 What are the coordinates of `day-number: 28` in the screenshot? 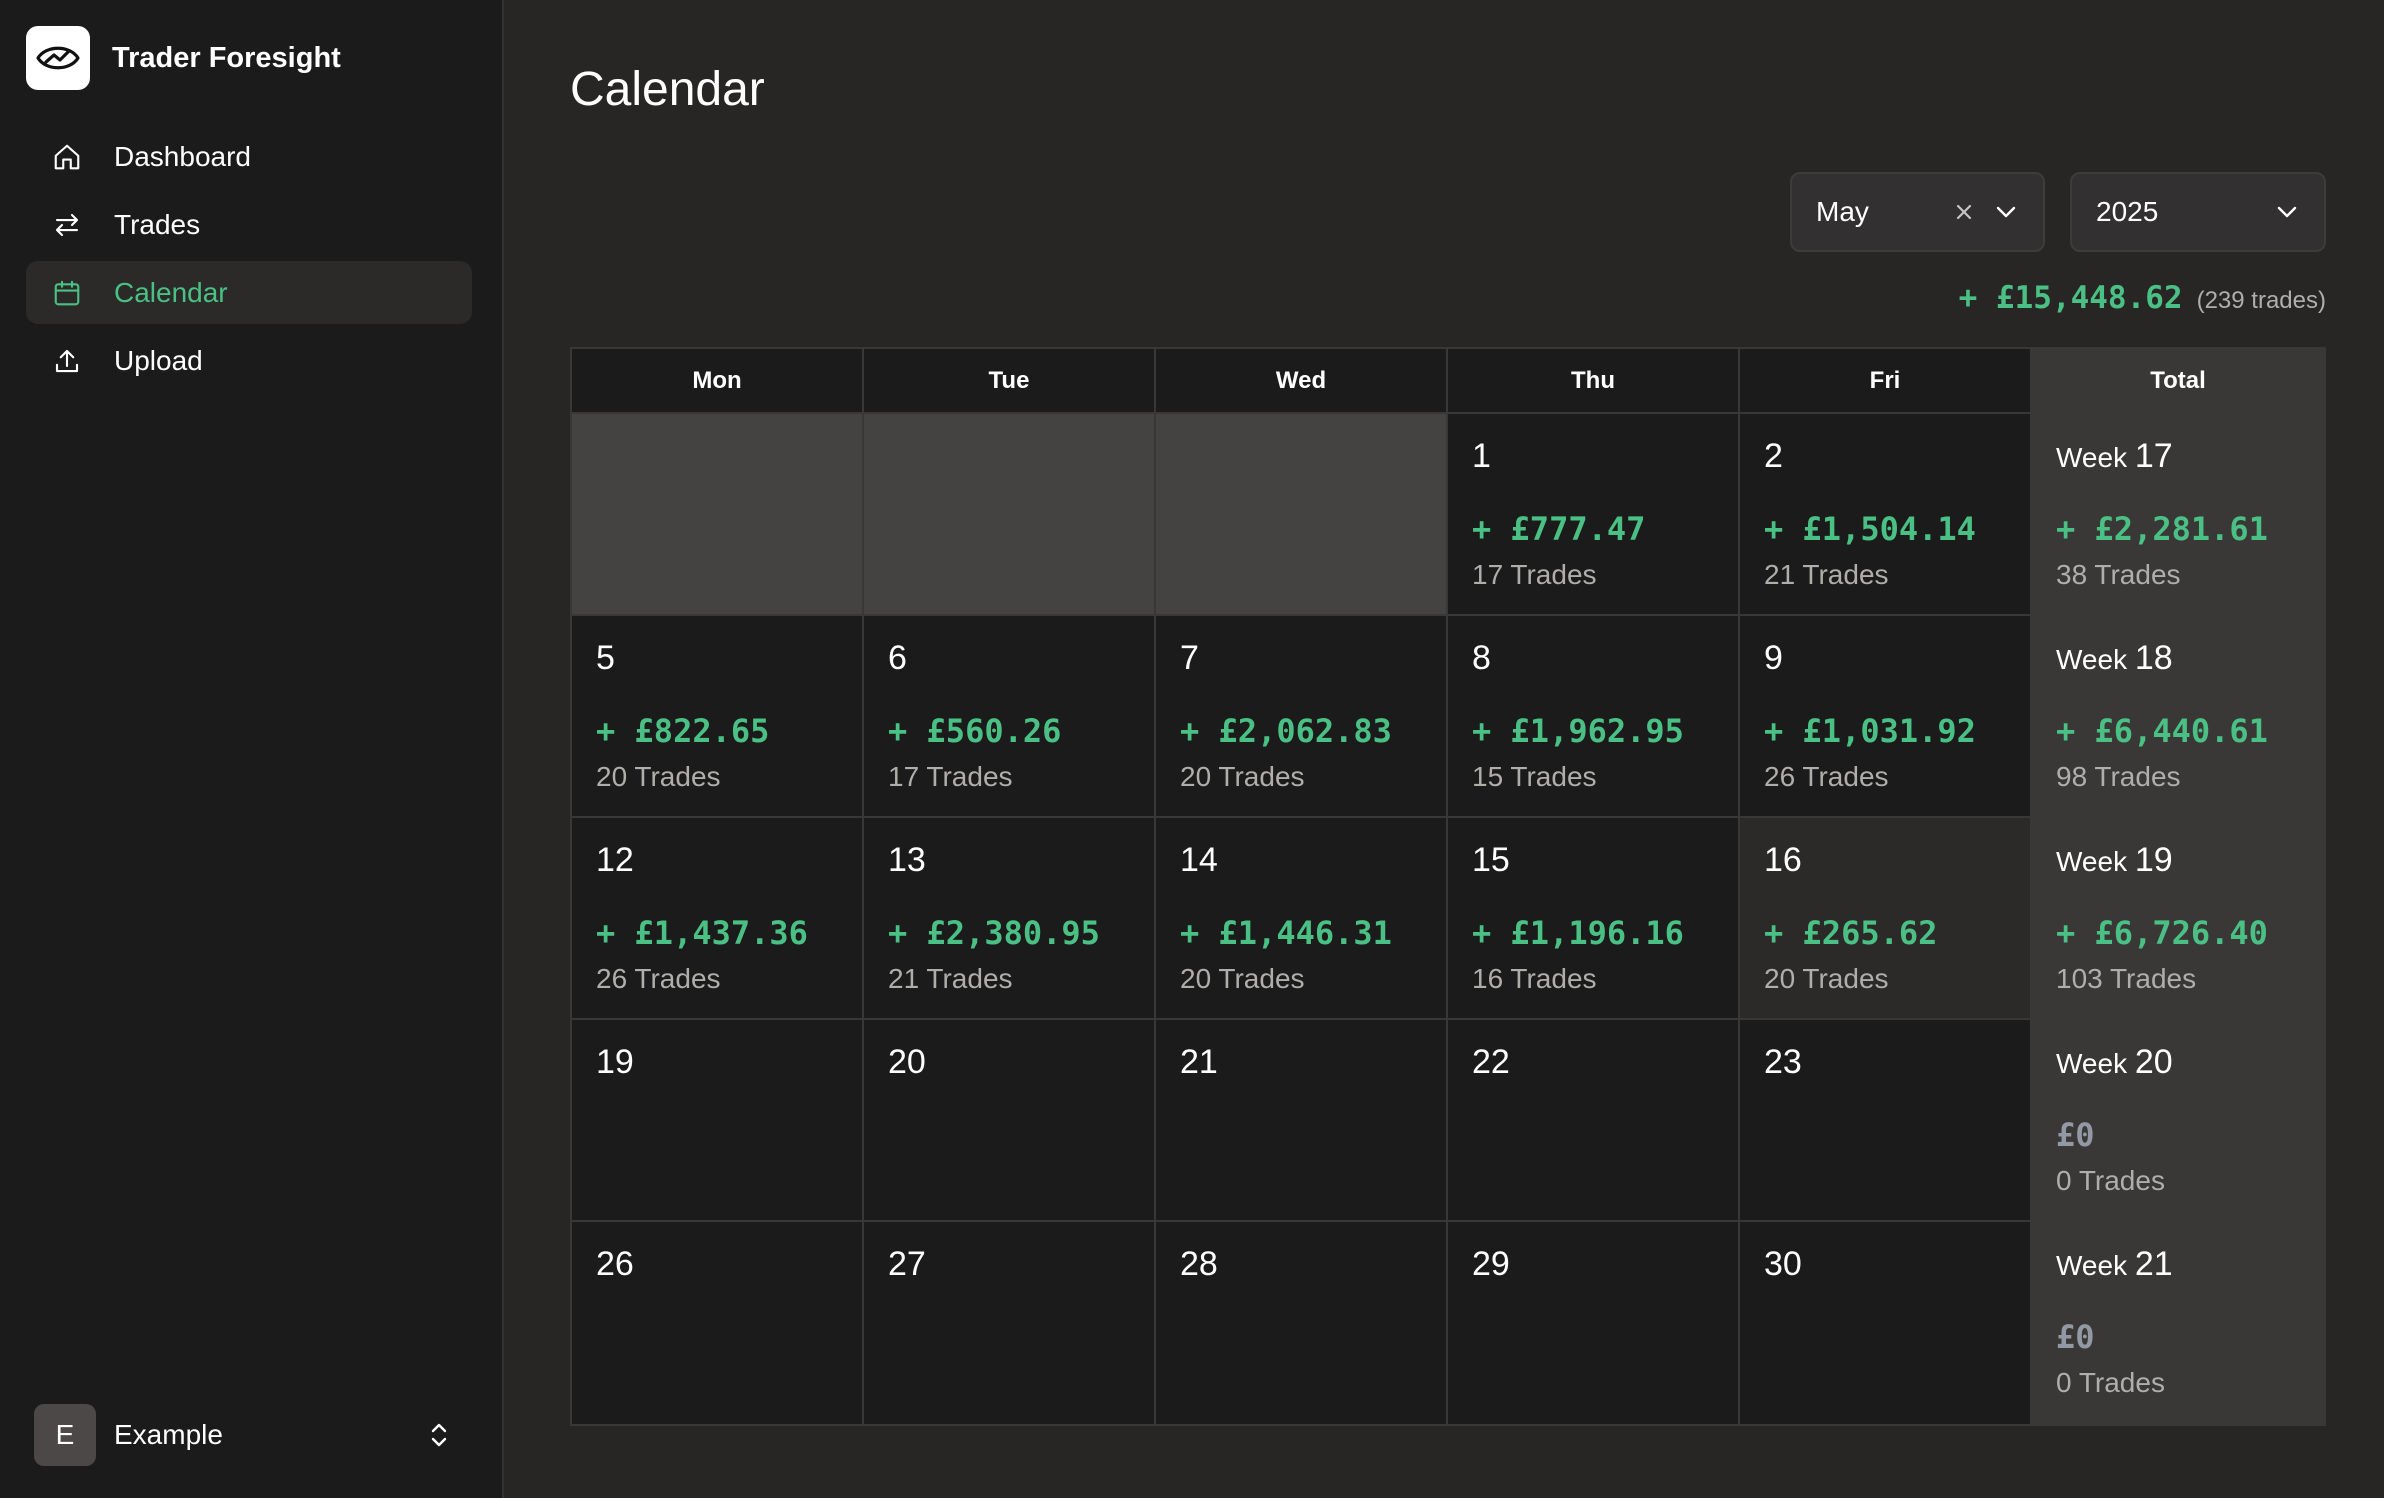 It's located at (1199, 1264).